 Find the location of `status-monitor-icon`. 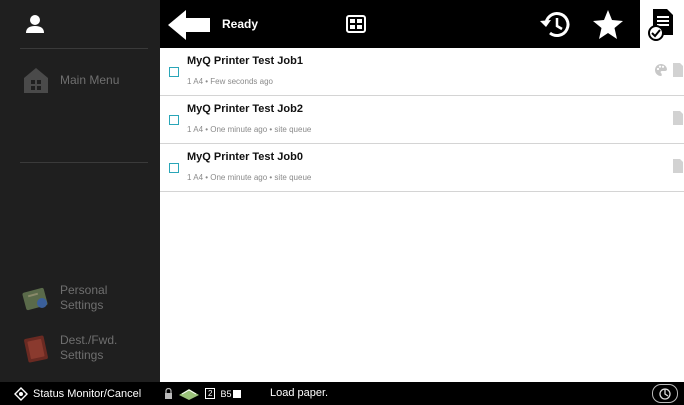

status-monitor-icon is located at coordinates (21, 393).